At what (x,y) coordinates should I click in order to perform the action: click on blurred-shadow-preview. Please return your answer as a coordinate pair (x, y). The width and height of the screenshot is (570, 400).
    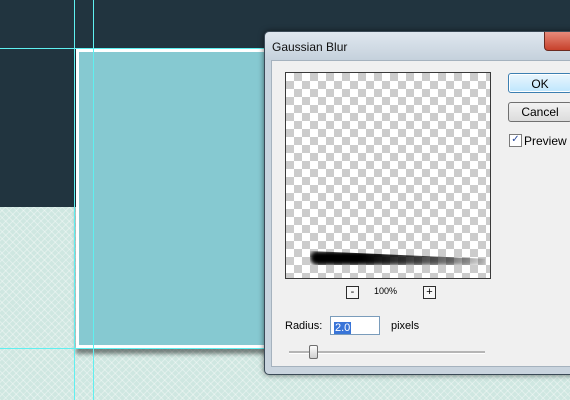
    Looking at the image, I should click on (397, 258).